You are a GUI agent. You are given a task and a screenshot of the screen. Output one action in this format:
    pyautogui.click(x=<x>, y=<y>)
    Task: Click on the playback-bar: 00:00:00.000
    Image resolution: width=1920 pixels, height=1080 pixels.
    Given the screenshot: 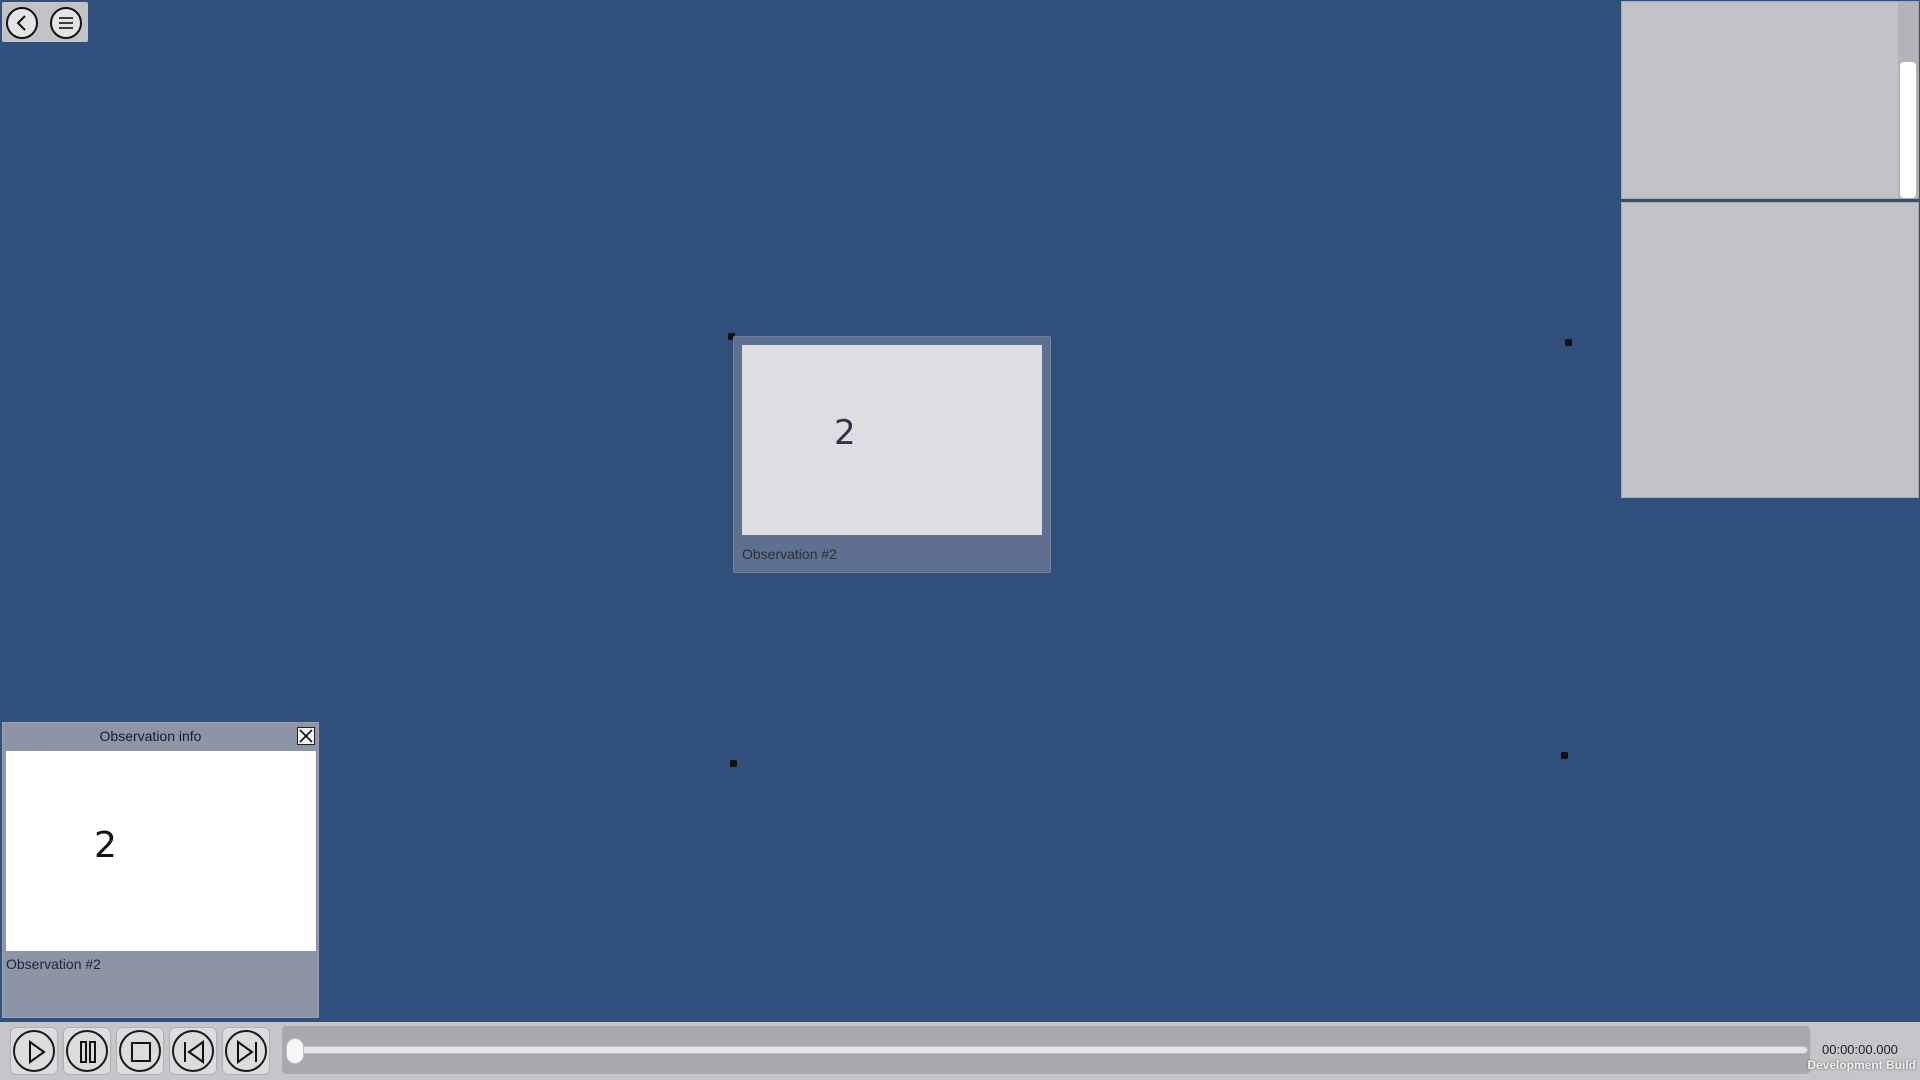 What is the action you would take?
    pyautogui.click(x=960, y=1051)
    